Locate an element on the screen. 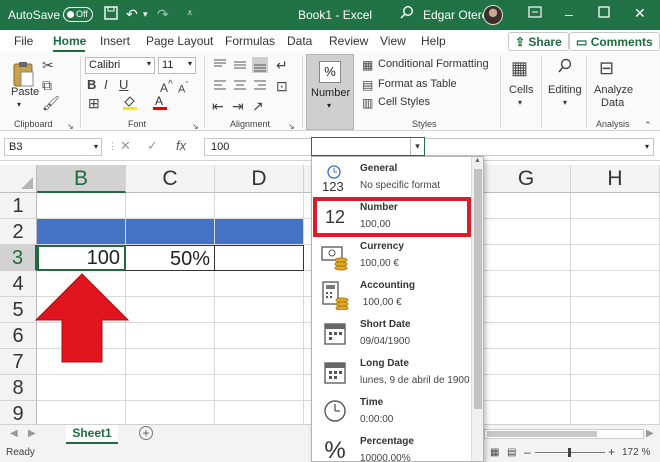 Image resolution: width=660 pixels, height=462 pixels. row-header-1: 1 is located at coordinates (18, 206).